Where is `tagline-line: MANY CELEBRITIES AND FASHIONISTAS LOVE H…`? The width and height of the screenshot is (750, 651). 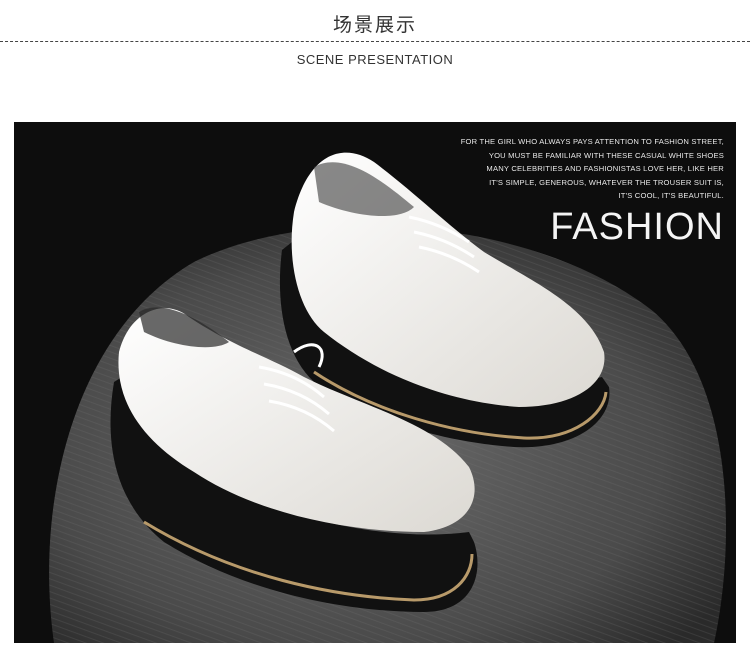 tagline-line: MANY CELEBRITIES AND FASHIONISTAS LOVE H… is located at coordinates (605, 168).